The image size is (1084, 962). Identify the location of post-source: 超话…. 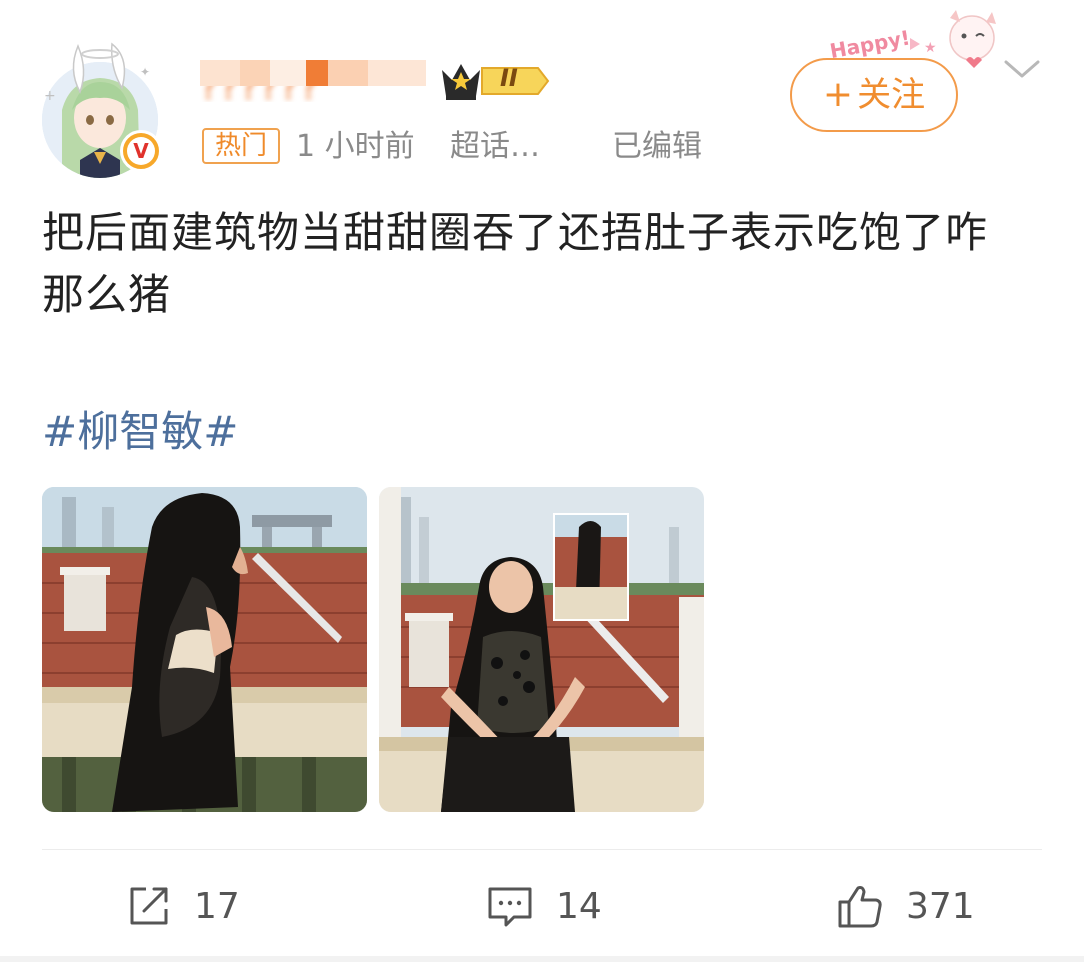
(495, 147).